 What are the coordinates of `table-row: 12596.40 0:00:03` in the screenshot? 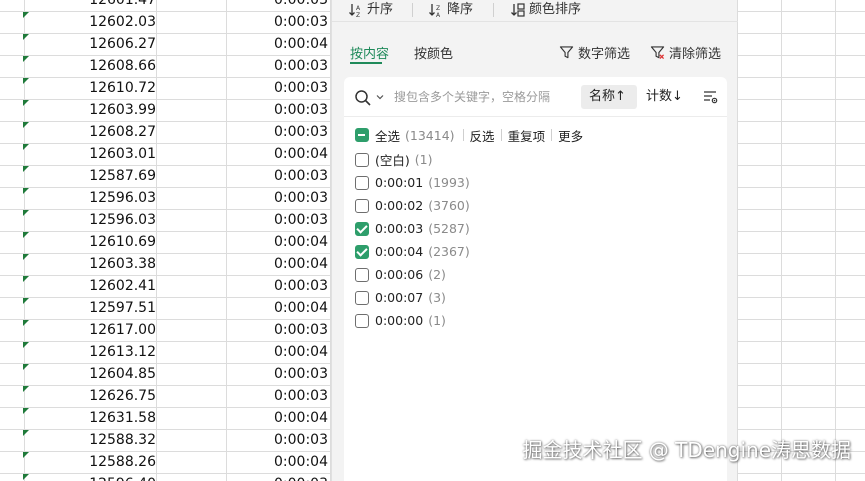 It's located at (167, 477).